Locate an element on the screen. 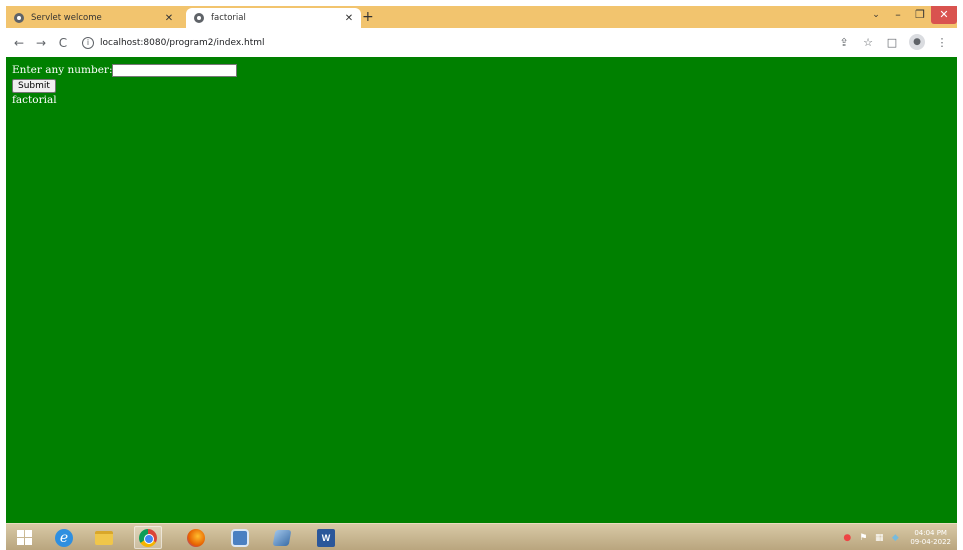 The image size is (963, 550). side-panel-icon: □ is located at coordinates (892, 42).